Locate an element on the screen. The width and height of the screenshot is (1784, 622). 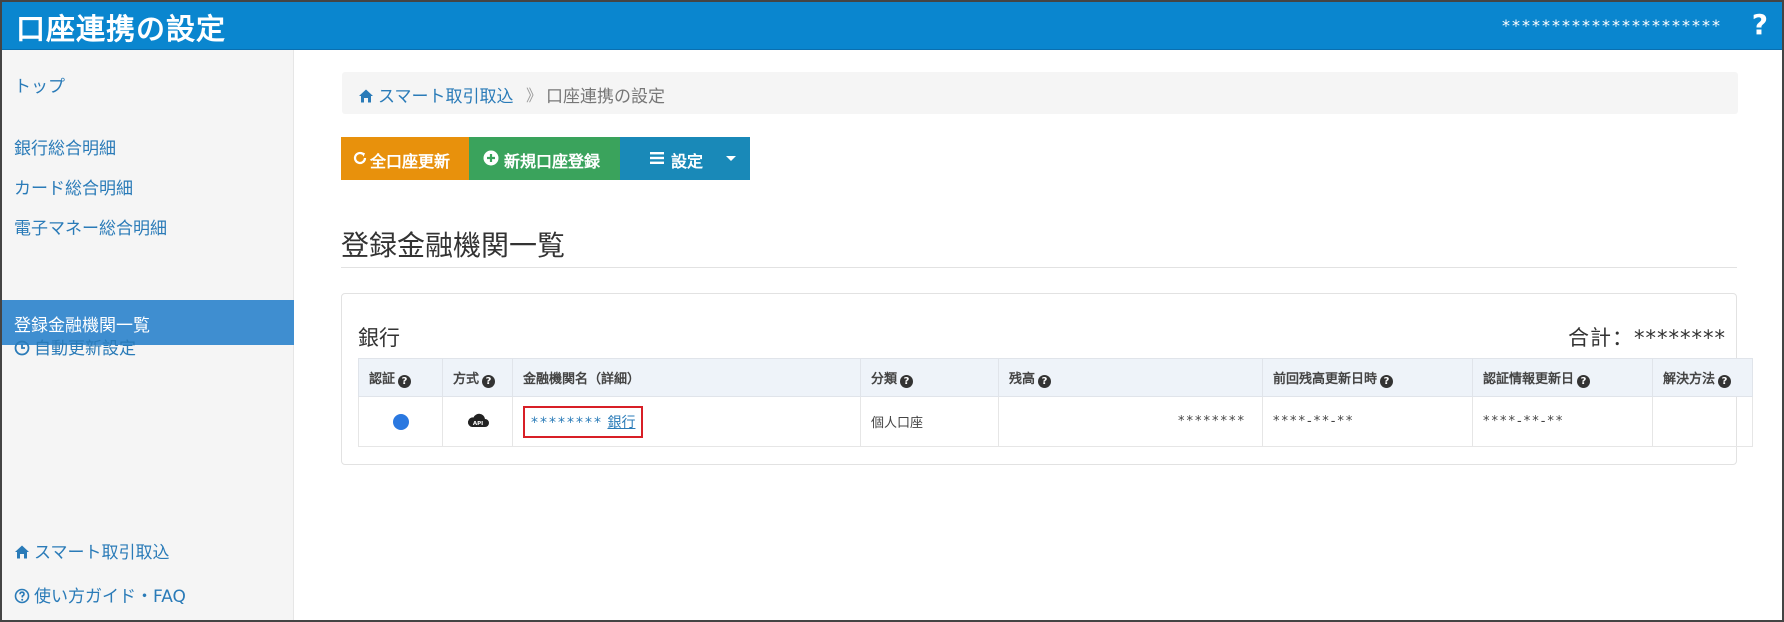
sidebar-item-card-statement: カード総合明細 is located at coordinates (73, 186).